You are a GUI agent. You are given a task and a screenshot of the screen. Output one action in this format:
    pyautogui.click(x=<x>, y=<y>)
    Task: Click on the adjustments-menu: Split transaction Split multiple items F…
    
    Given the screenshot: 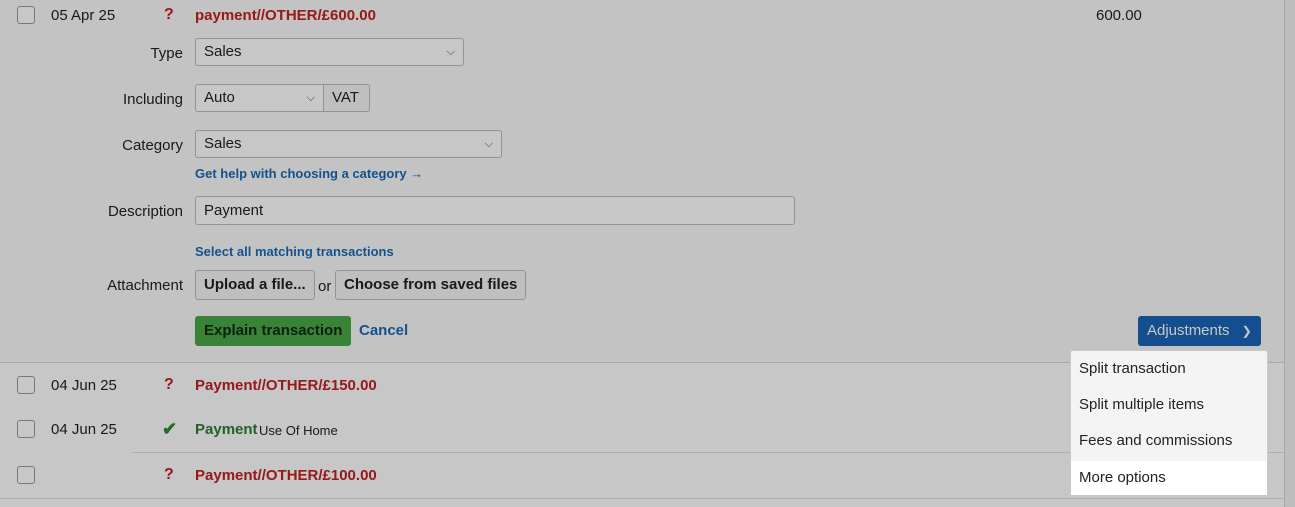 What is the action you would take?
    pyautogui.click(x=1169, y=422)
    